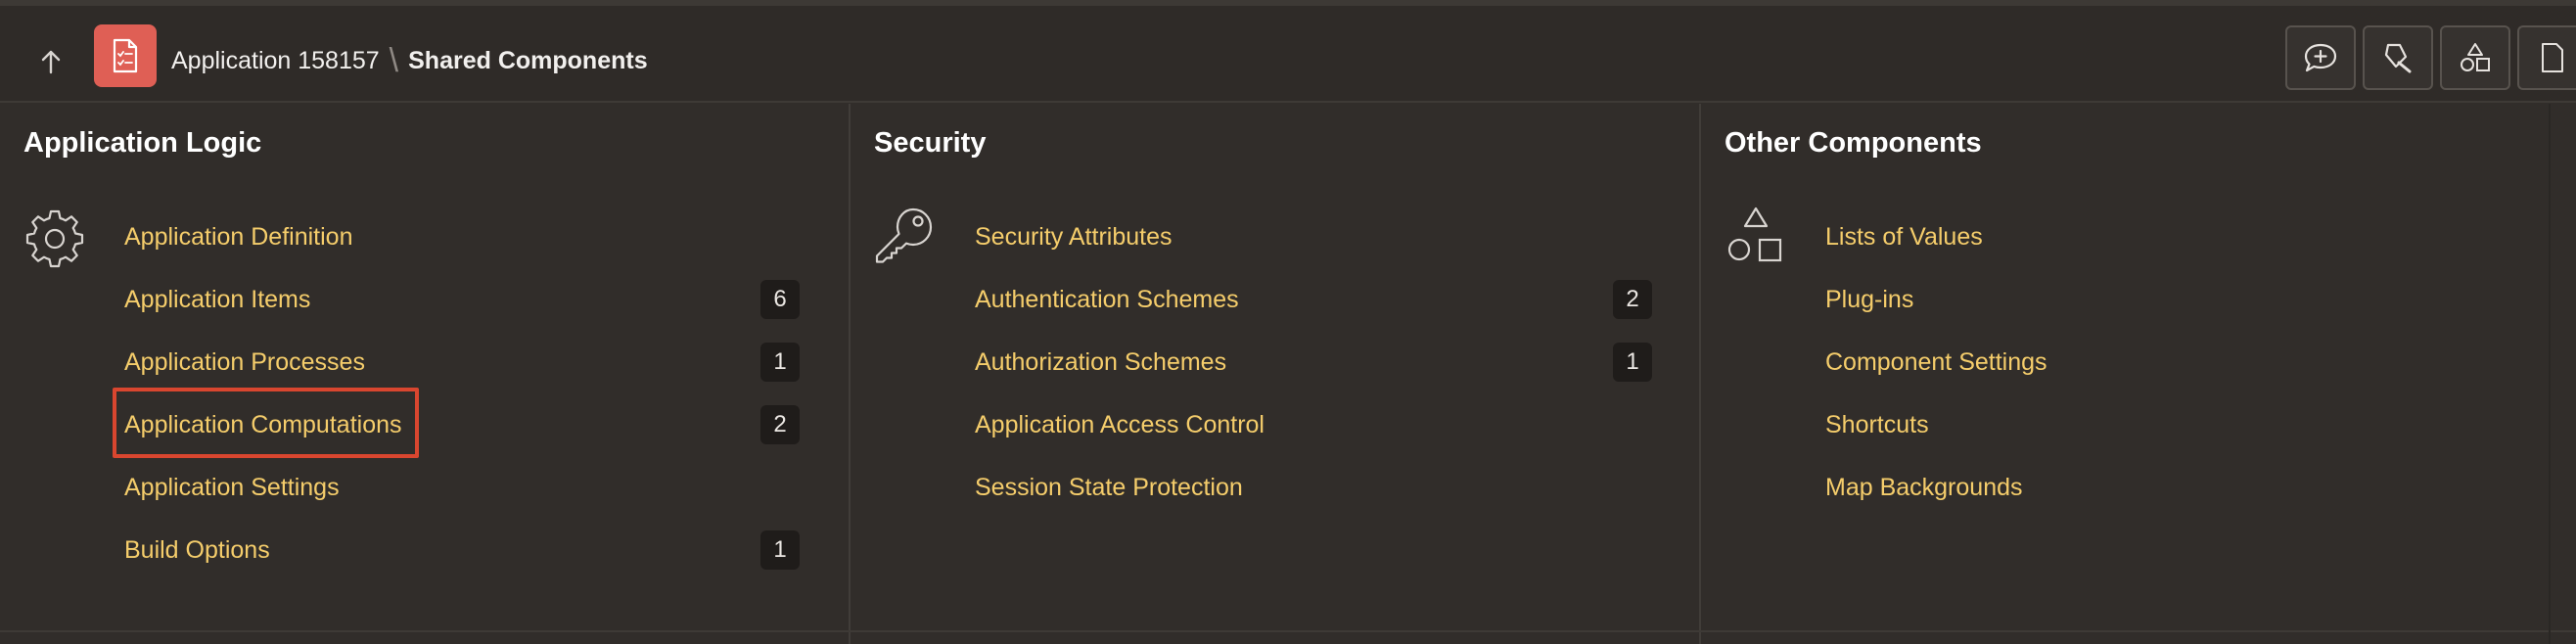  I want to click on plug-ins-link: Plug-ins, so click(1869, 300).